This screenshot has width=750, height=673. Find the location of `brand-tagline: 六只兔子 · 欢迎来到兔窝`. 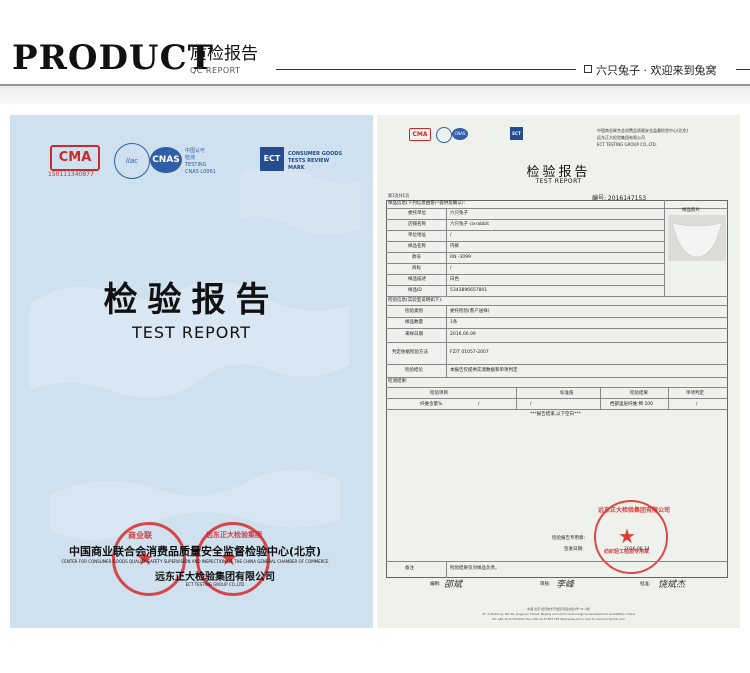

brand-tagline: 六只兔子 · 欢迎来到兔窝 is located at coordinates (650, 70).